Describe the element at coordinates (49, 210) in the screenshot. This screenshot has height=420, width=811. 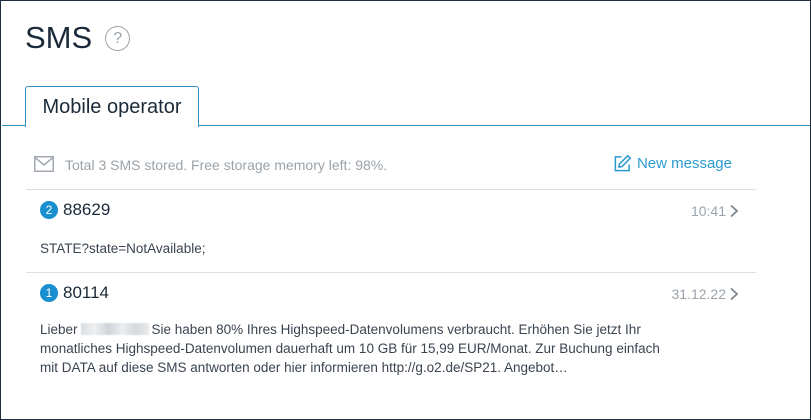
I see `unread-count-badge: 2` at that location.